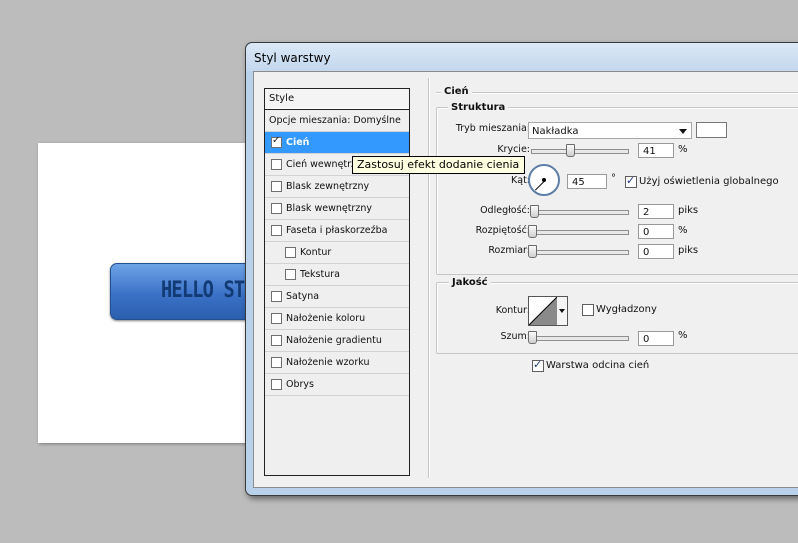 The height and width of the screenshot is (543, 798). What do you see at coordinates (555, 131) in the screenshot?
I see `blend-mode-value: Nakładka` at bounding box center [555, 131].